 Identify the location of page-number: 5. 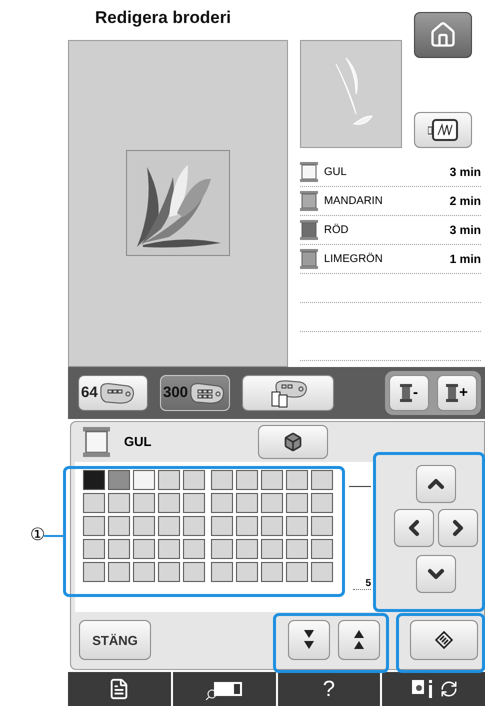
(362, 584).